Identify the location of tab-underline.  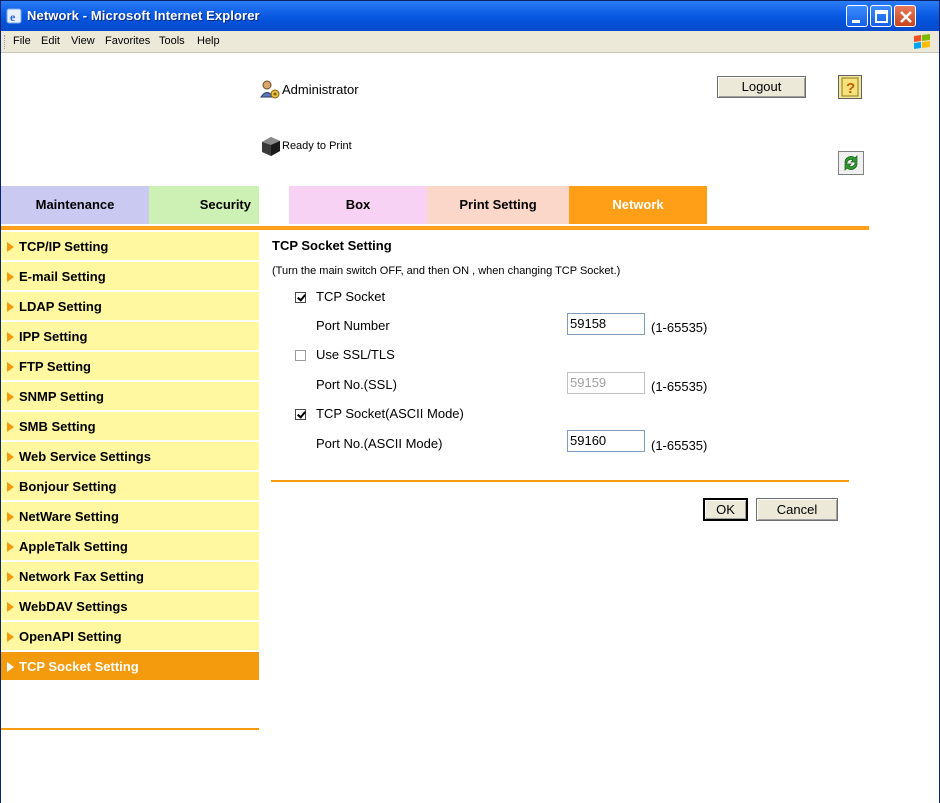
(435, 228).